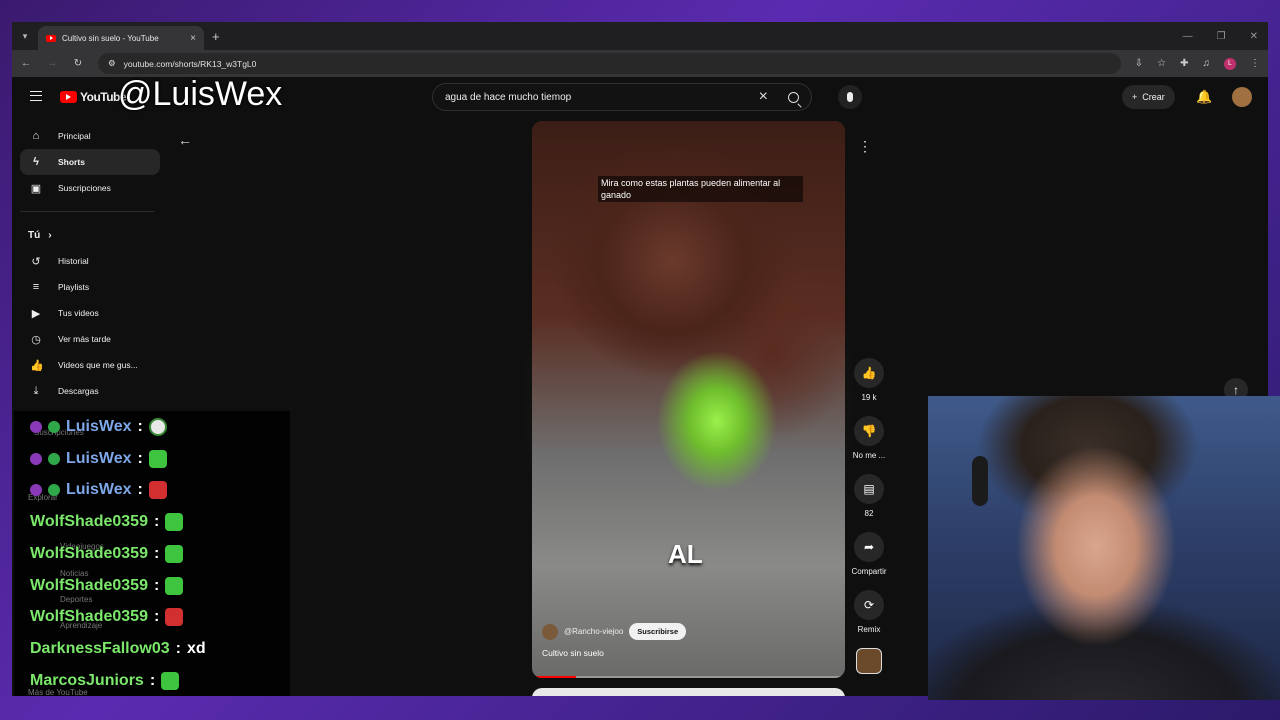 This screenshot has height=720, width=1280. What do you see at coordinates (89, 553) in the screenshot?
I see `chat-username: WolfShade0359` at bounding box center [89, 553].